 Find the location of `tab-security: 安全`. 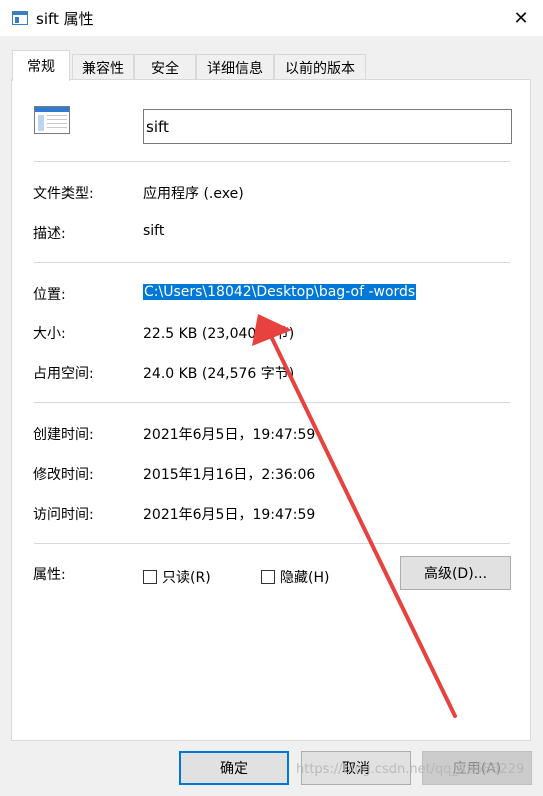

tab-security: 安全 is located at coordinates (165, 67).